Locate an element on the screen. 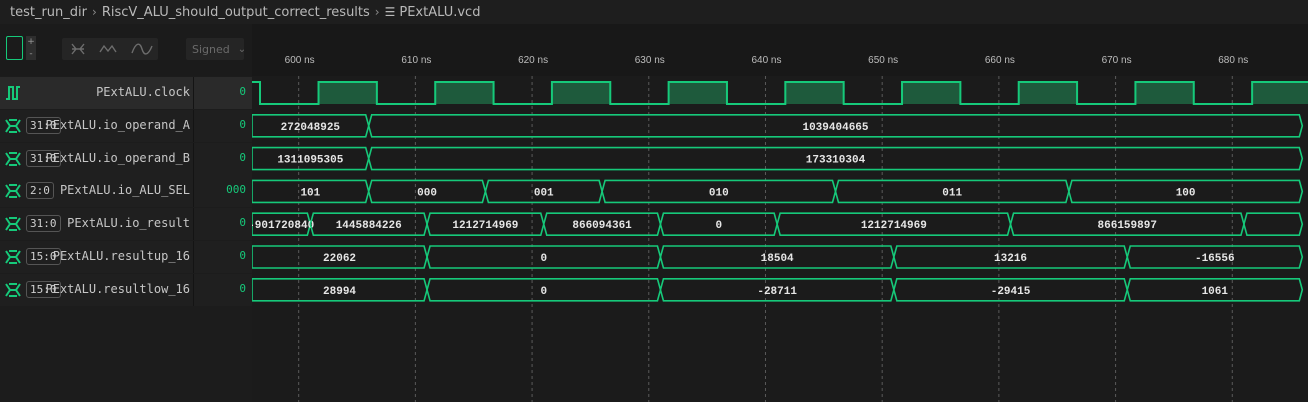 This screenshot has width=1308, height=402. signal-row: 31:0 PExtALU.io_operand_A 0 is located at coordinates (126, 125).